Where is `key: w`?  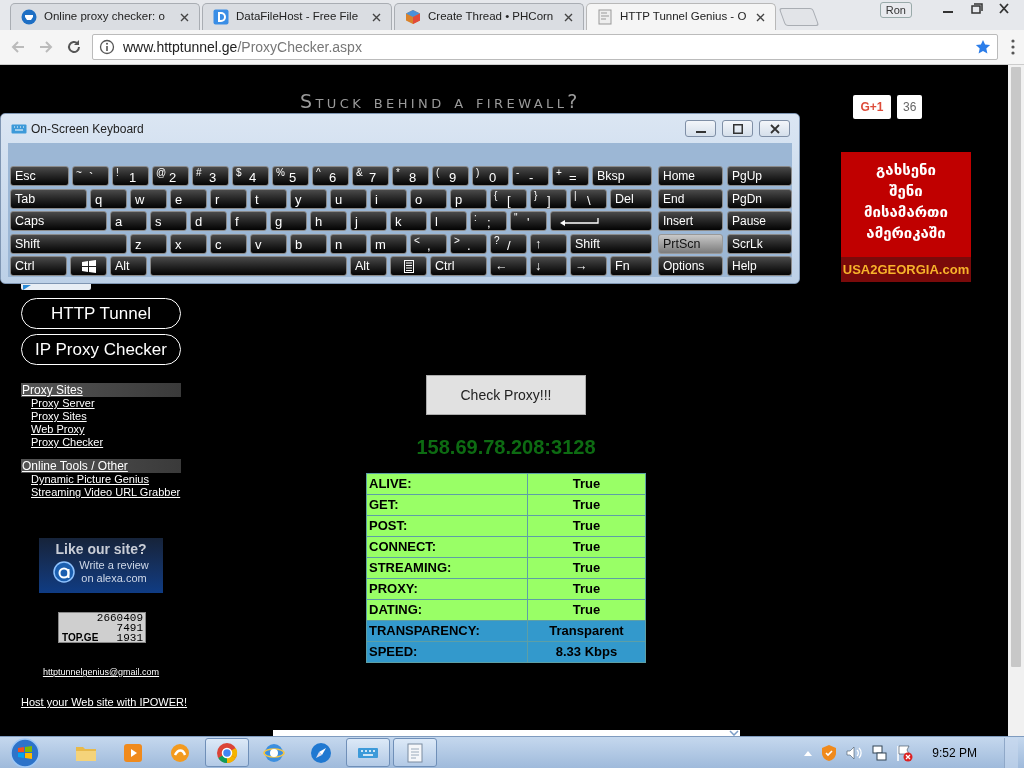 key: w is located at coordinates (148, 198).